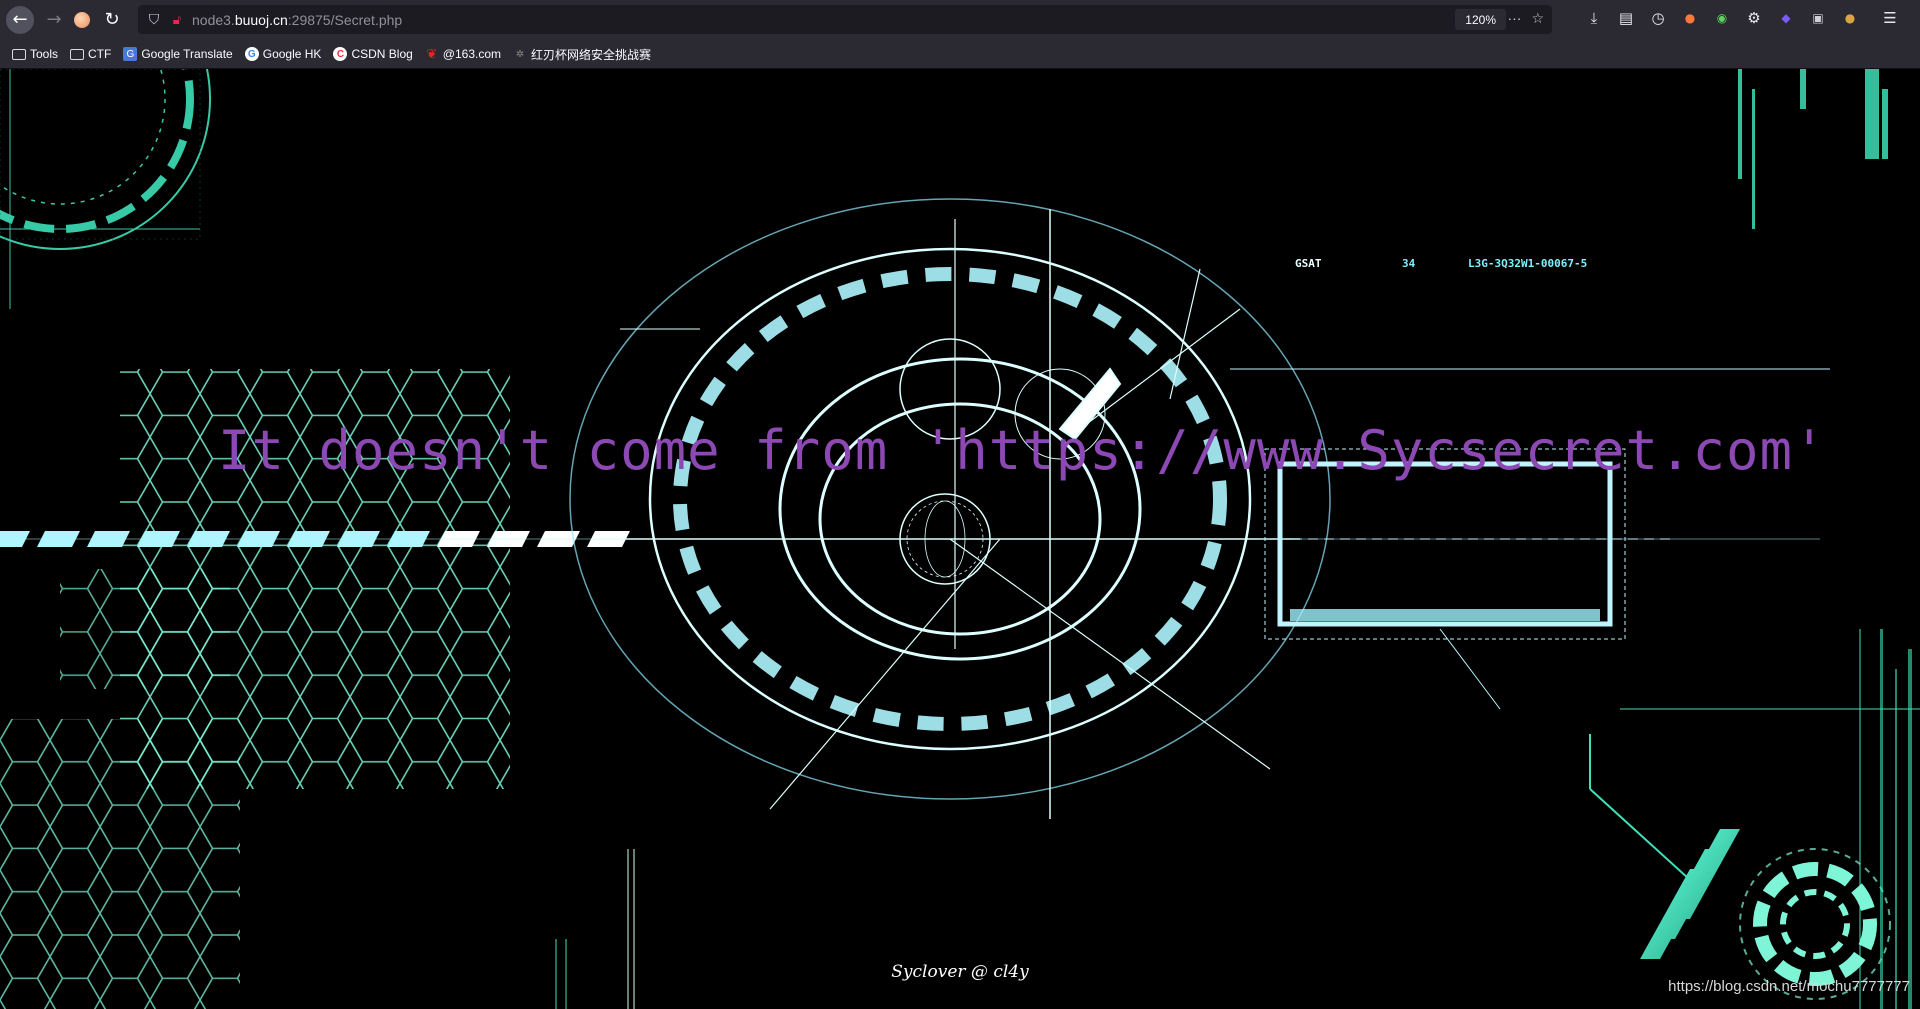 This screenshot has height=1009, width=1920. Describe the element at coordinates (1818, 18) in the screenshot. I see `extension-badge-icon: ▣` at that location.